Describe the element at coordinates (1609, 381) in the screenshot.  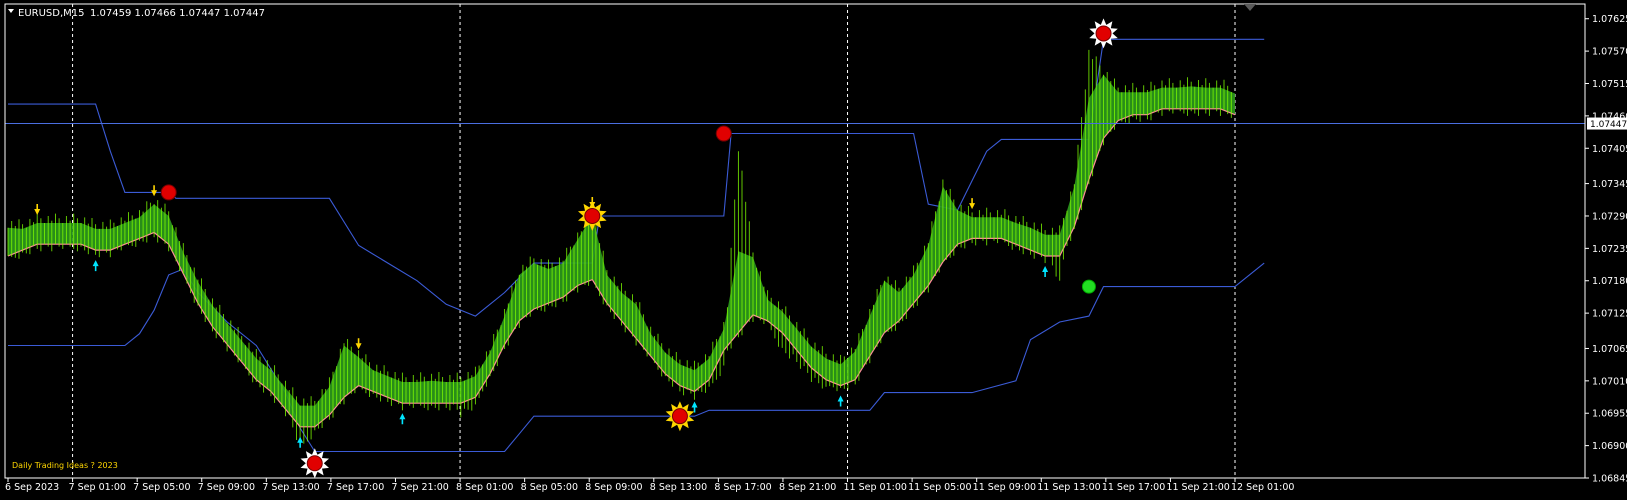
I see `y-tick-label: 1.07010` at that location.